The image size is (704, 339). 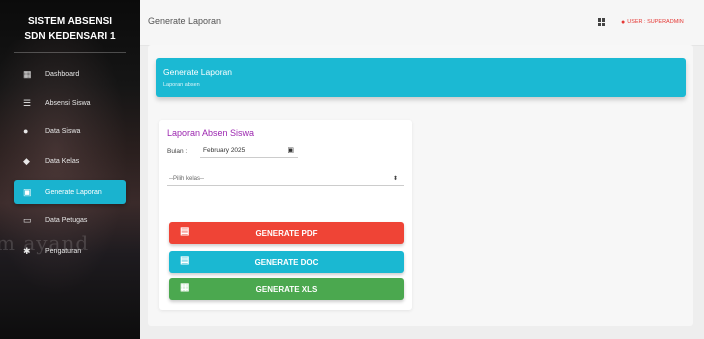 What do you see at coordinates (602, 22) in the screenshot?
I see `apps-grid-icon` at bounding box center [602, 22].